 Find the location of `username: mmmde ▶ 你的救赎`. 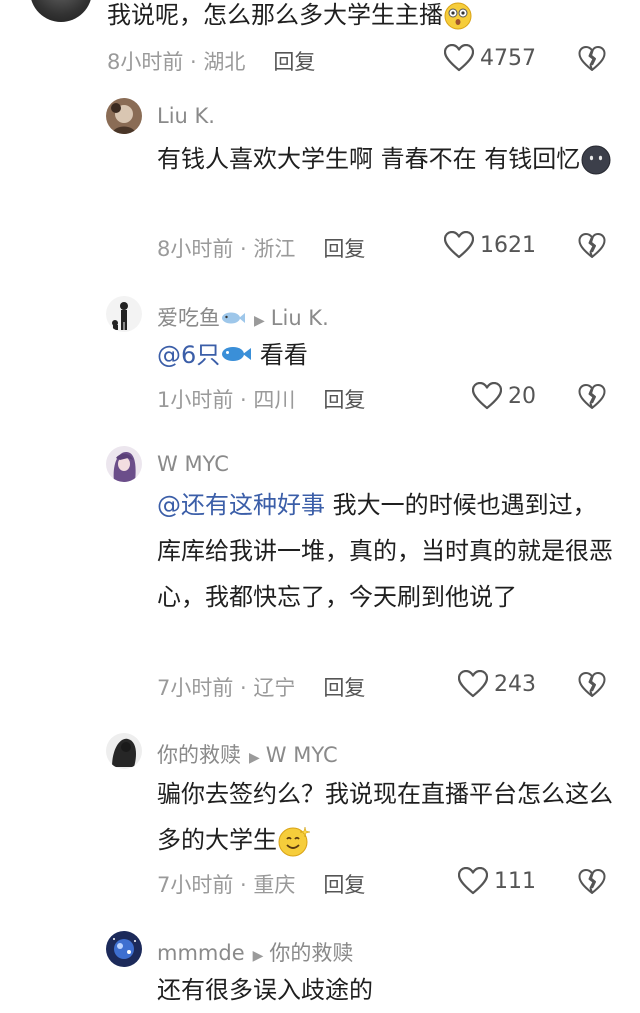

username: mmmde ▶ 你的救赎 is located at coordinates (255, 952).